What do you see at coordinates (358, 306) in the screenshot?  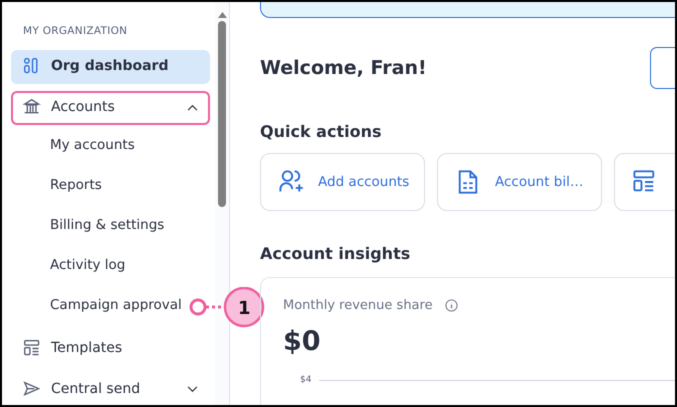 I see `card-title: Monthly revenue share` at bounding box center [358, 306].